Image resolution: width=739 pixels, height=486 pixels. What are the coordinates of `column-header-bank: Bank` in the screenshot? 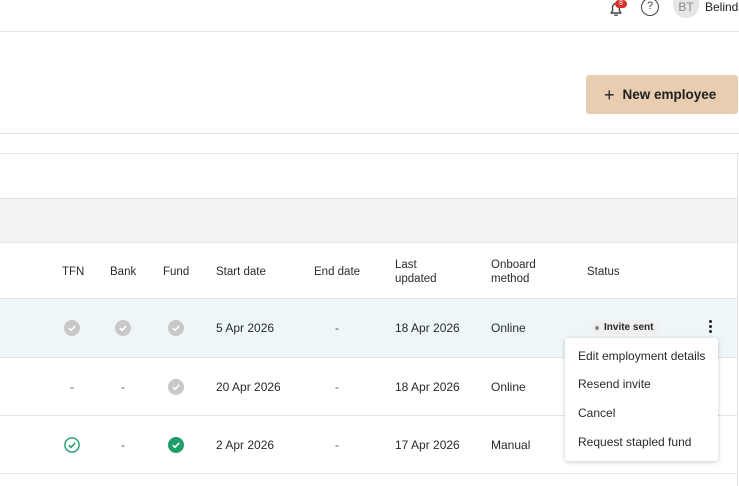 It's located at (123, 272).